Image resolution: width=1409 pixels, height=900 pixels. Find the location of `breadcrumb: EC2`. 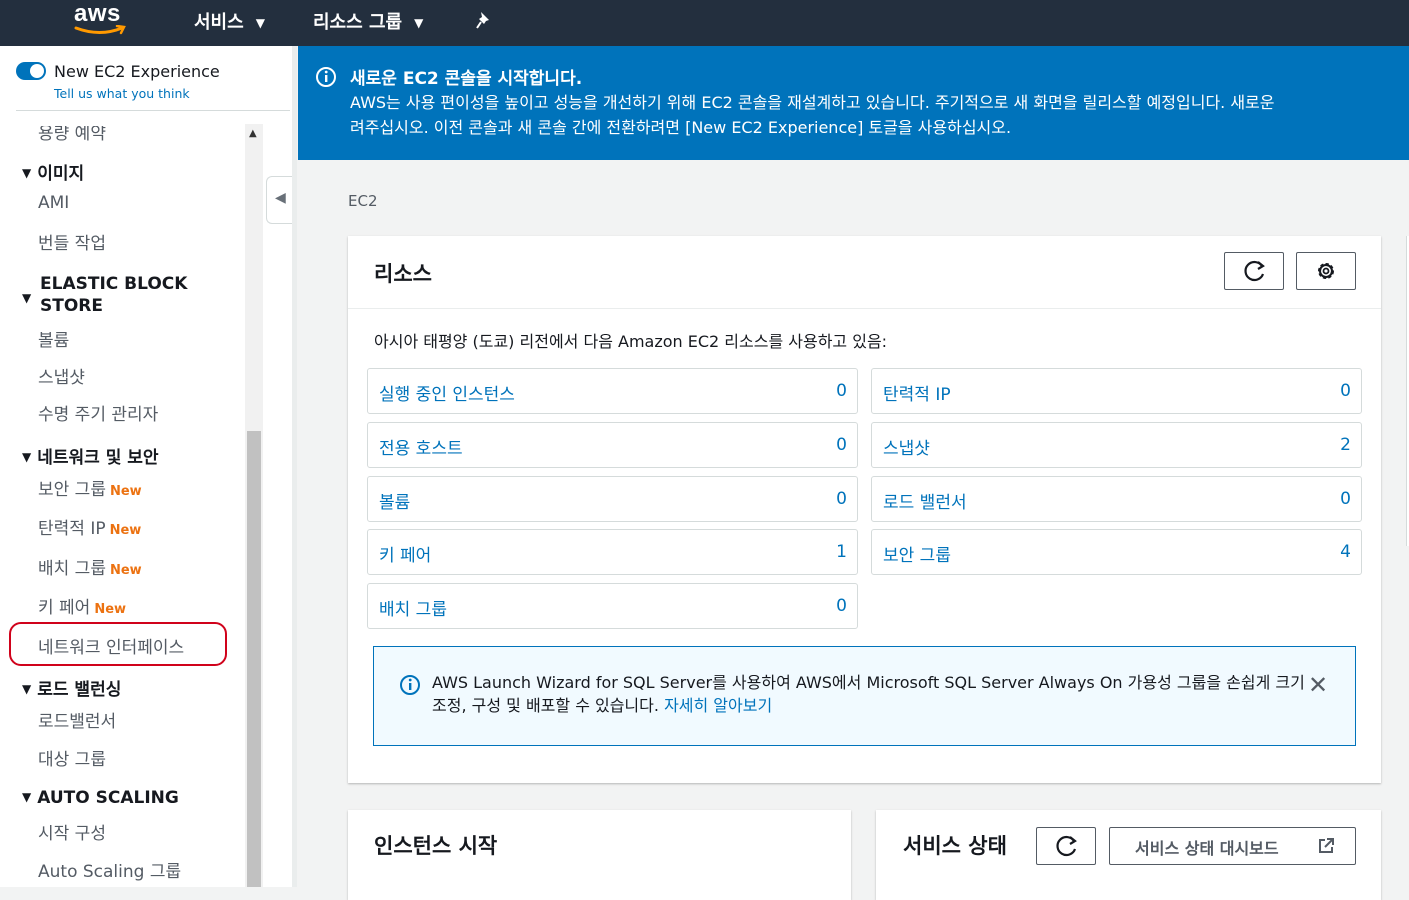

breadcrumb: EC2 is located at coordinates (363, 201).